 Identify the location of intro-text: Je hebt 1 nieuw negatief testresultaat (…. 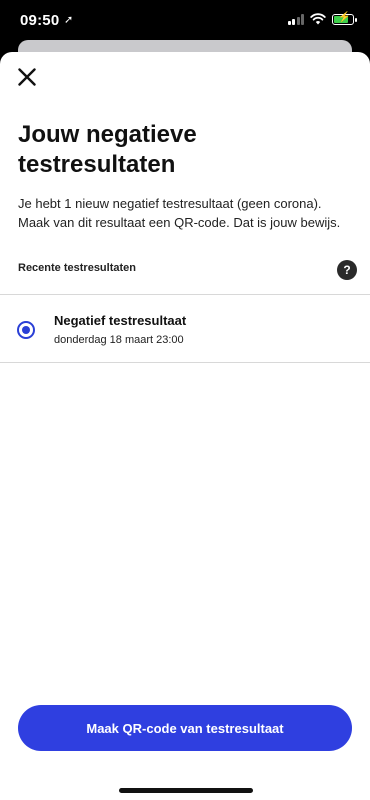
(179, 213).